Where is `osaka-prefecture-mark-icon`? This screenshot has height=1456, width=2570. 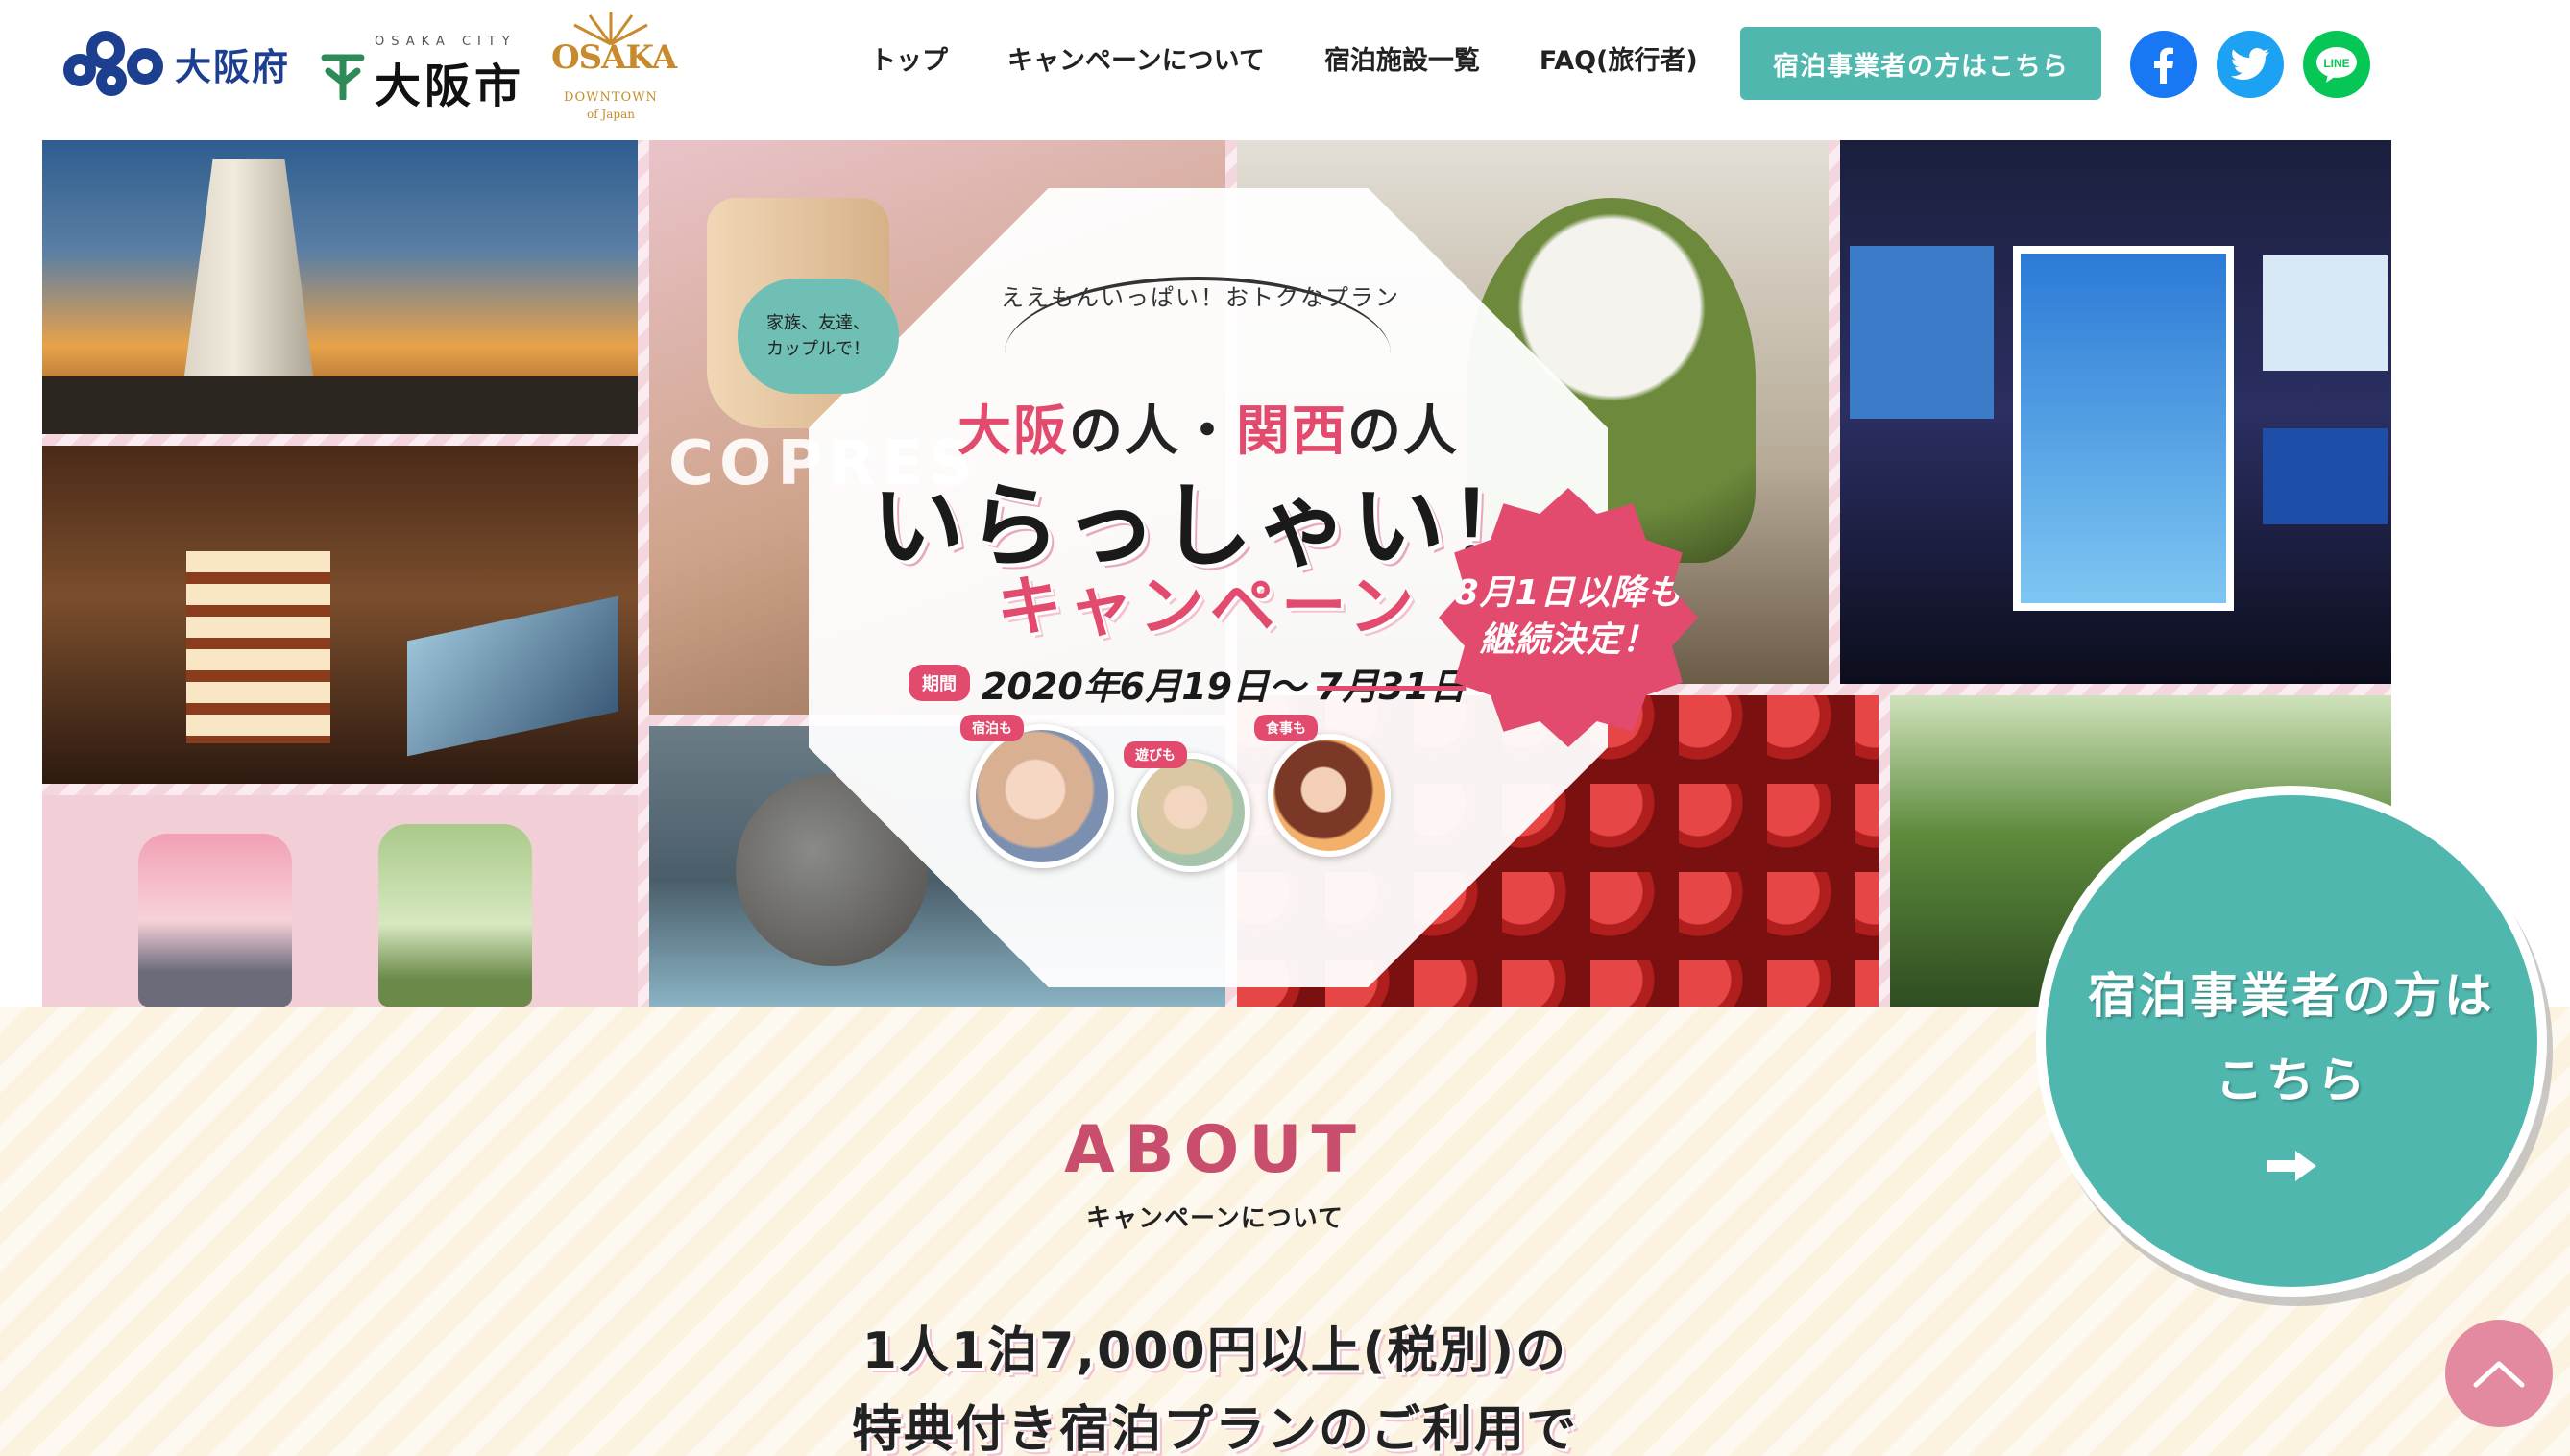
osaka-prefecture-mark-icon is located at coordinates (113, 64).